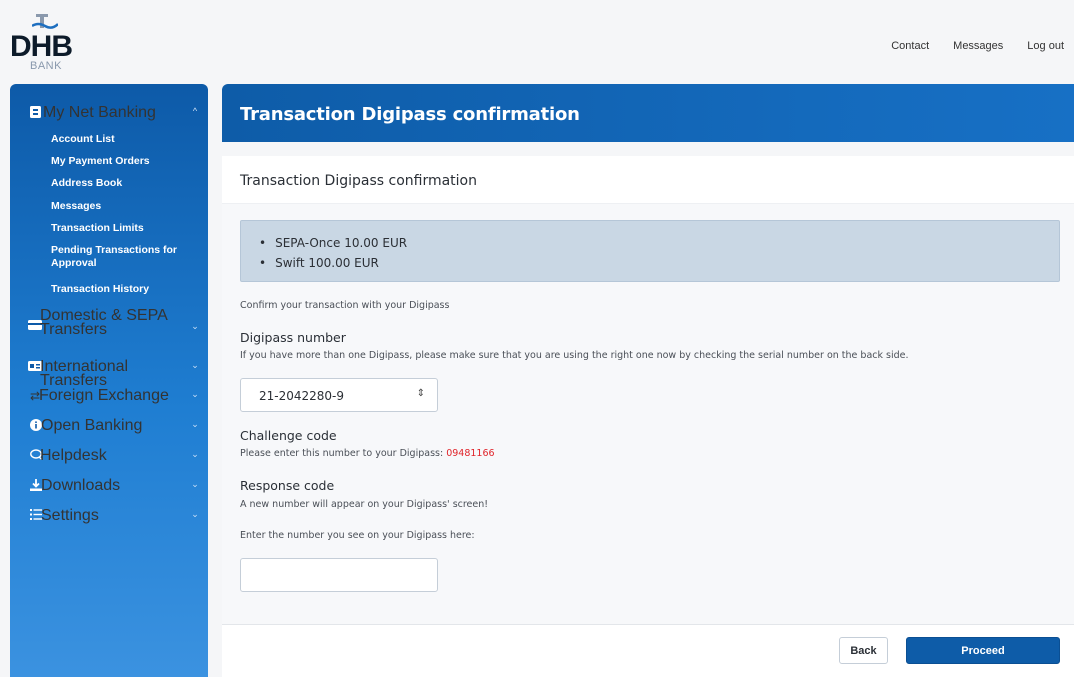 The width and height of the screenshot is (1074, 677). Describe the element at coordinates (650, 251) in the screenshot. I see `transaction-summary: SEPA-Once 10.00 EUR Swift 100.00 EUR` at that location.